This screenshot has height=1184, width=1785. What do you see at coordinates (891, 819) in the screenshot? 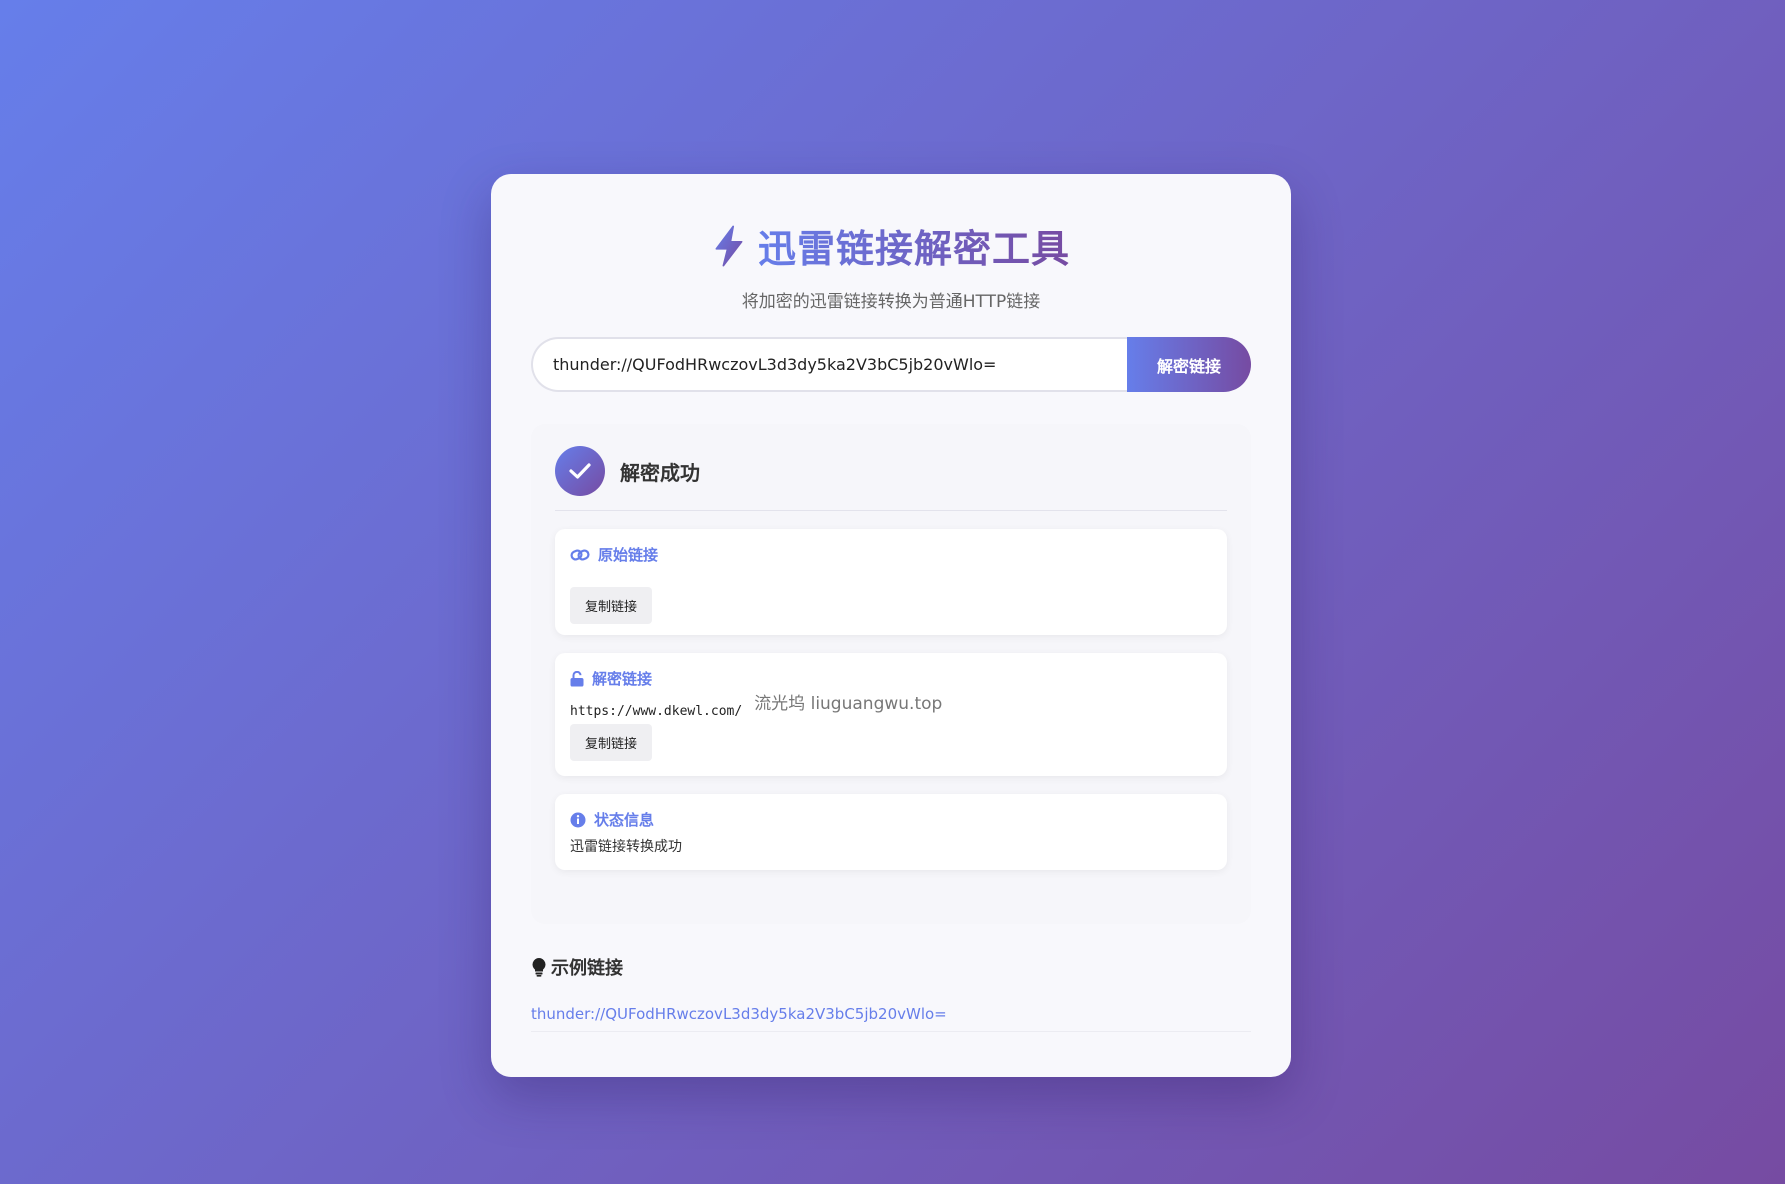
I see `status-label: 状态信息` at bounding box center [891, 819].